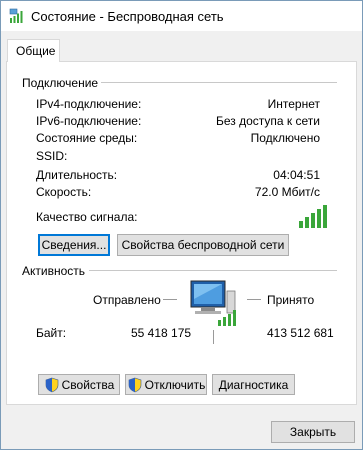 The image size is (363, 450). What do you see at coordinates (219, 82) in the screenshot?
I see `connection-group-divider` at bounding box center [219, 82].